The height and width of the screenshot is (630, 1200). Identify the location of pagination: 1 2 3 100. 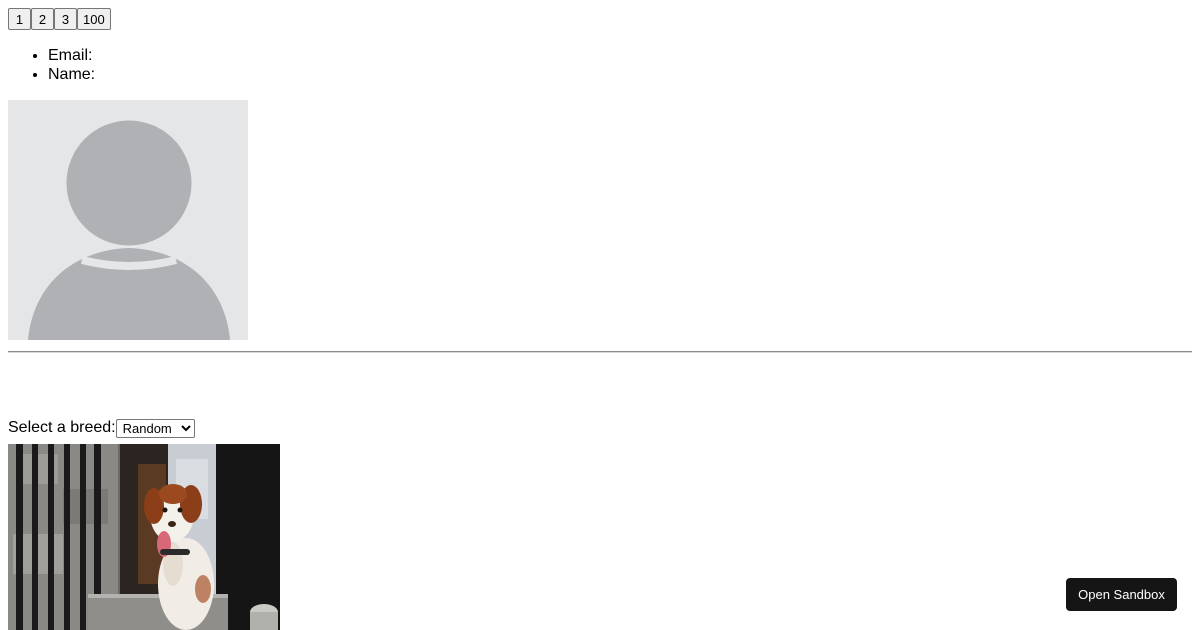
(59, 19).